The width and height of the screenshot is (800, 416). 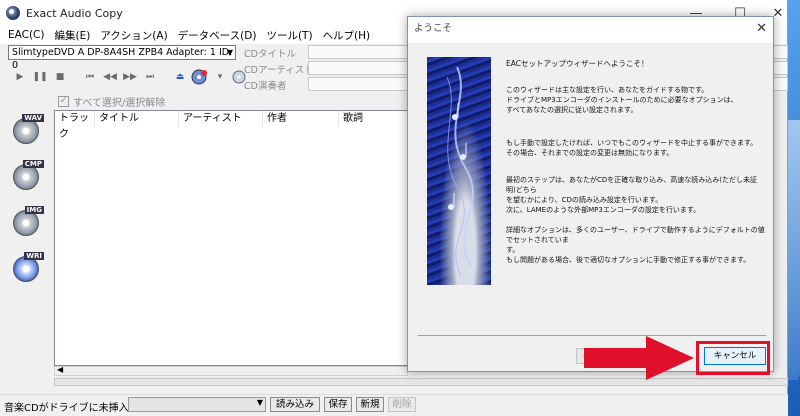 I want to click on stop-icon: ■, so click(x=60, y=77).